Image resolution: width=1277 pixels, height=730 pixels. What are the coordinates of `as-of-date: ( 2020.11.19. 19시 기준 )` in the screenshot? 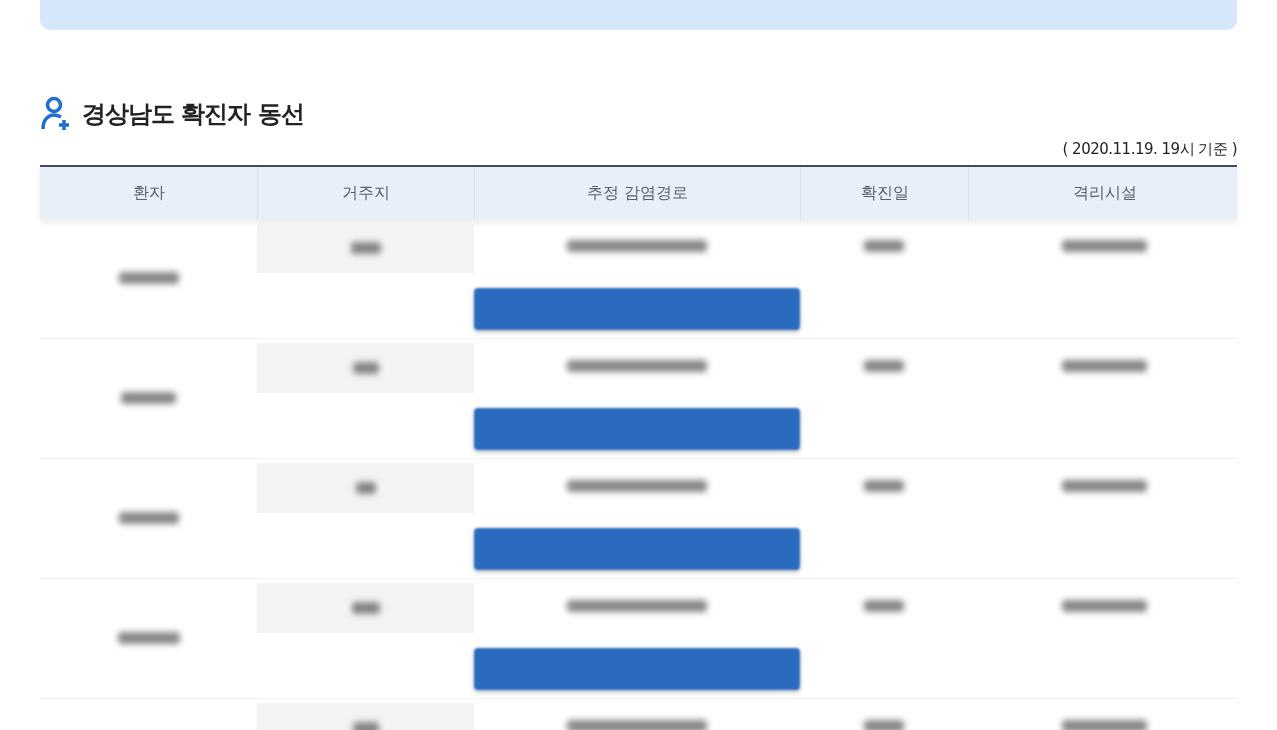 It's located at (1149, 149).